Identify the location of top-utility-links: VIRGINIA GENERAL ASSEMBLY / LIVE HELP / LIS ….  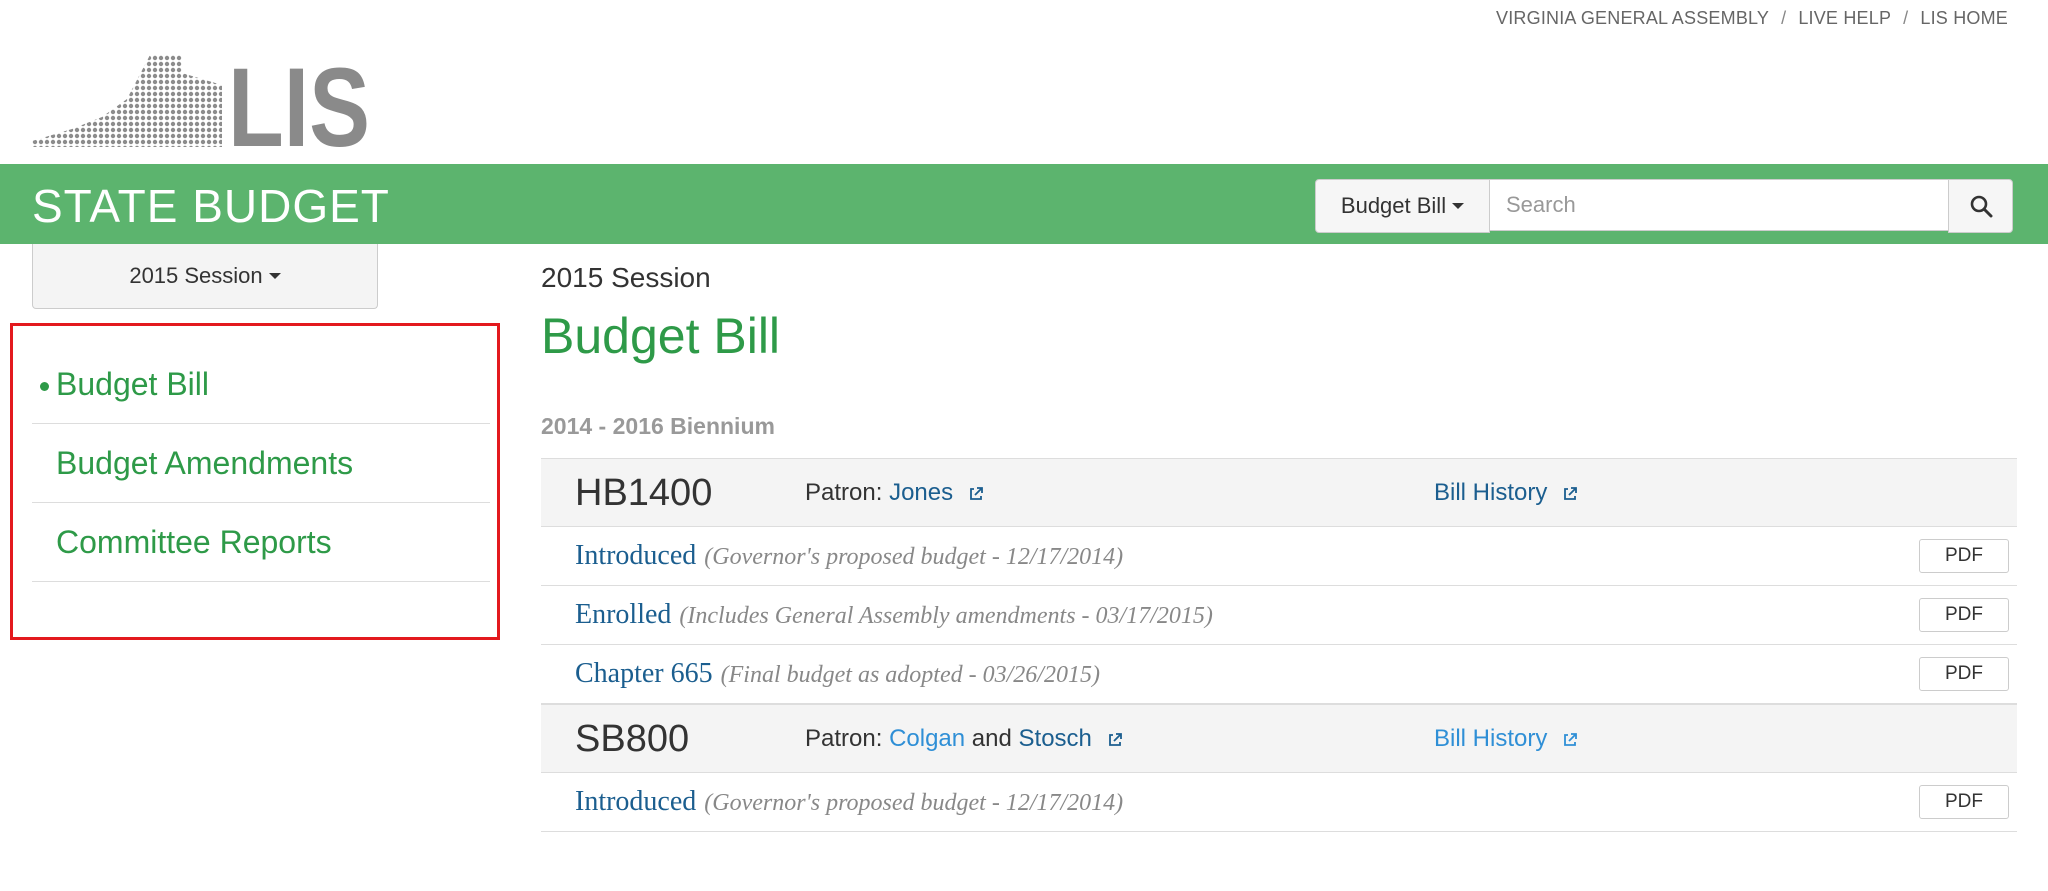
(1752, 18).